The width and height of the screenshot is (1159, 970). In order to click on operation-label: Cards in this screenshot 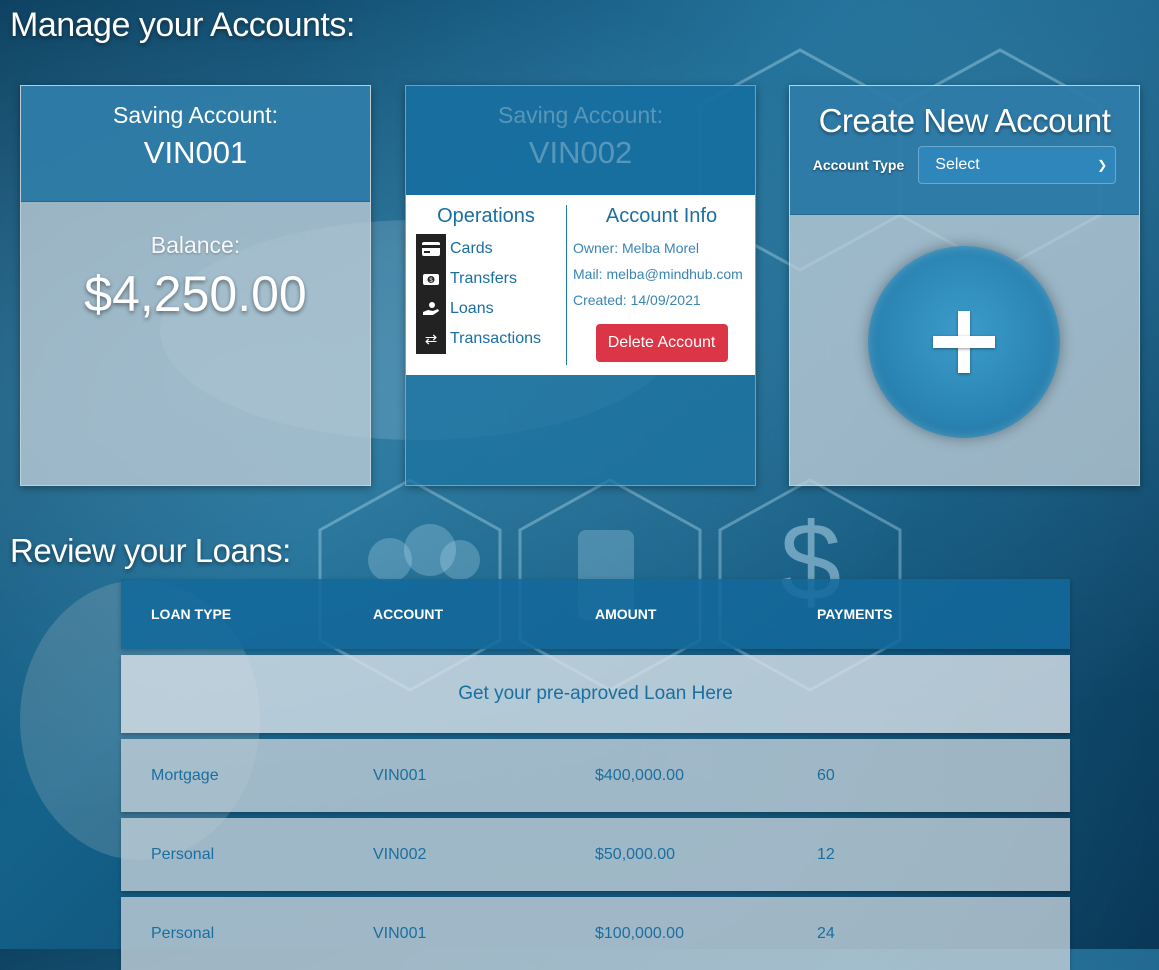, I will do `click(471, 248)`.